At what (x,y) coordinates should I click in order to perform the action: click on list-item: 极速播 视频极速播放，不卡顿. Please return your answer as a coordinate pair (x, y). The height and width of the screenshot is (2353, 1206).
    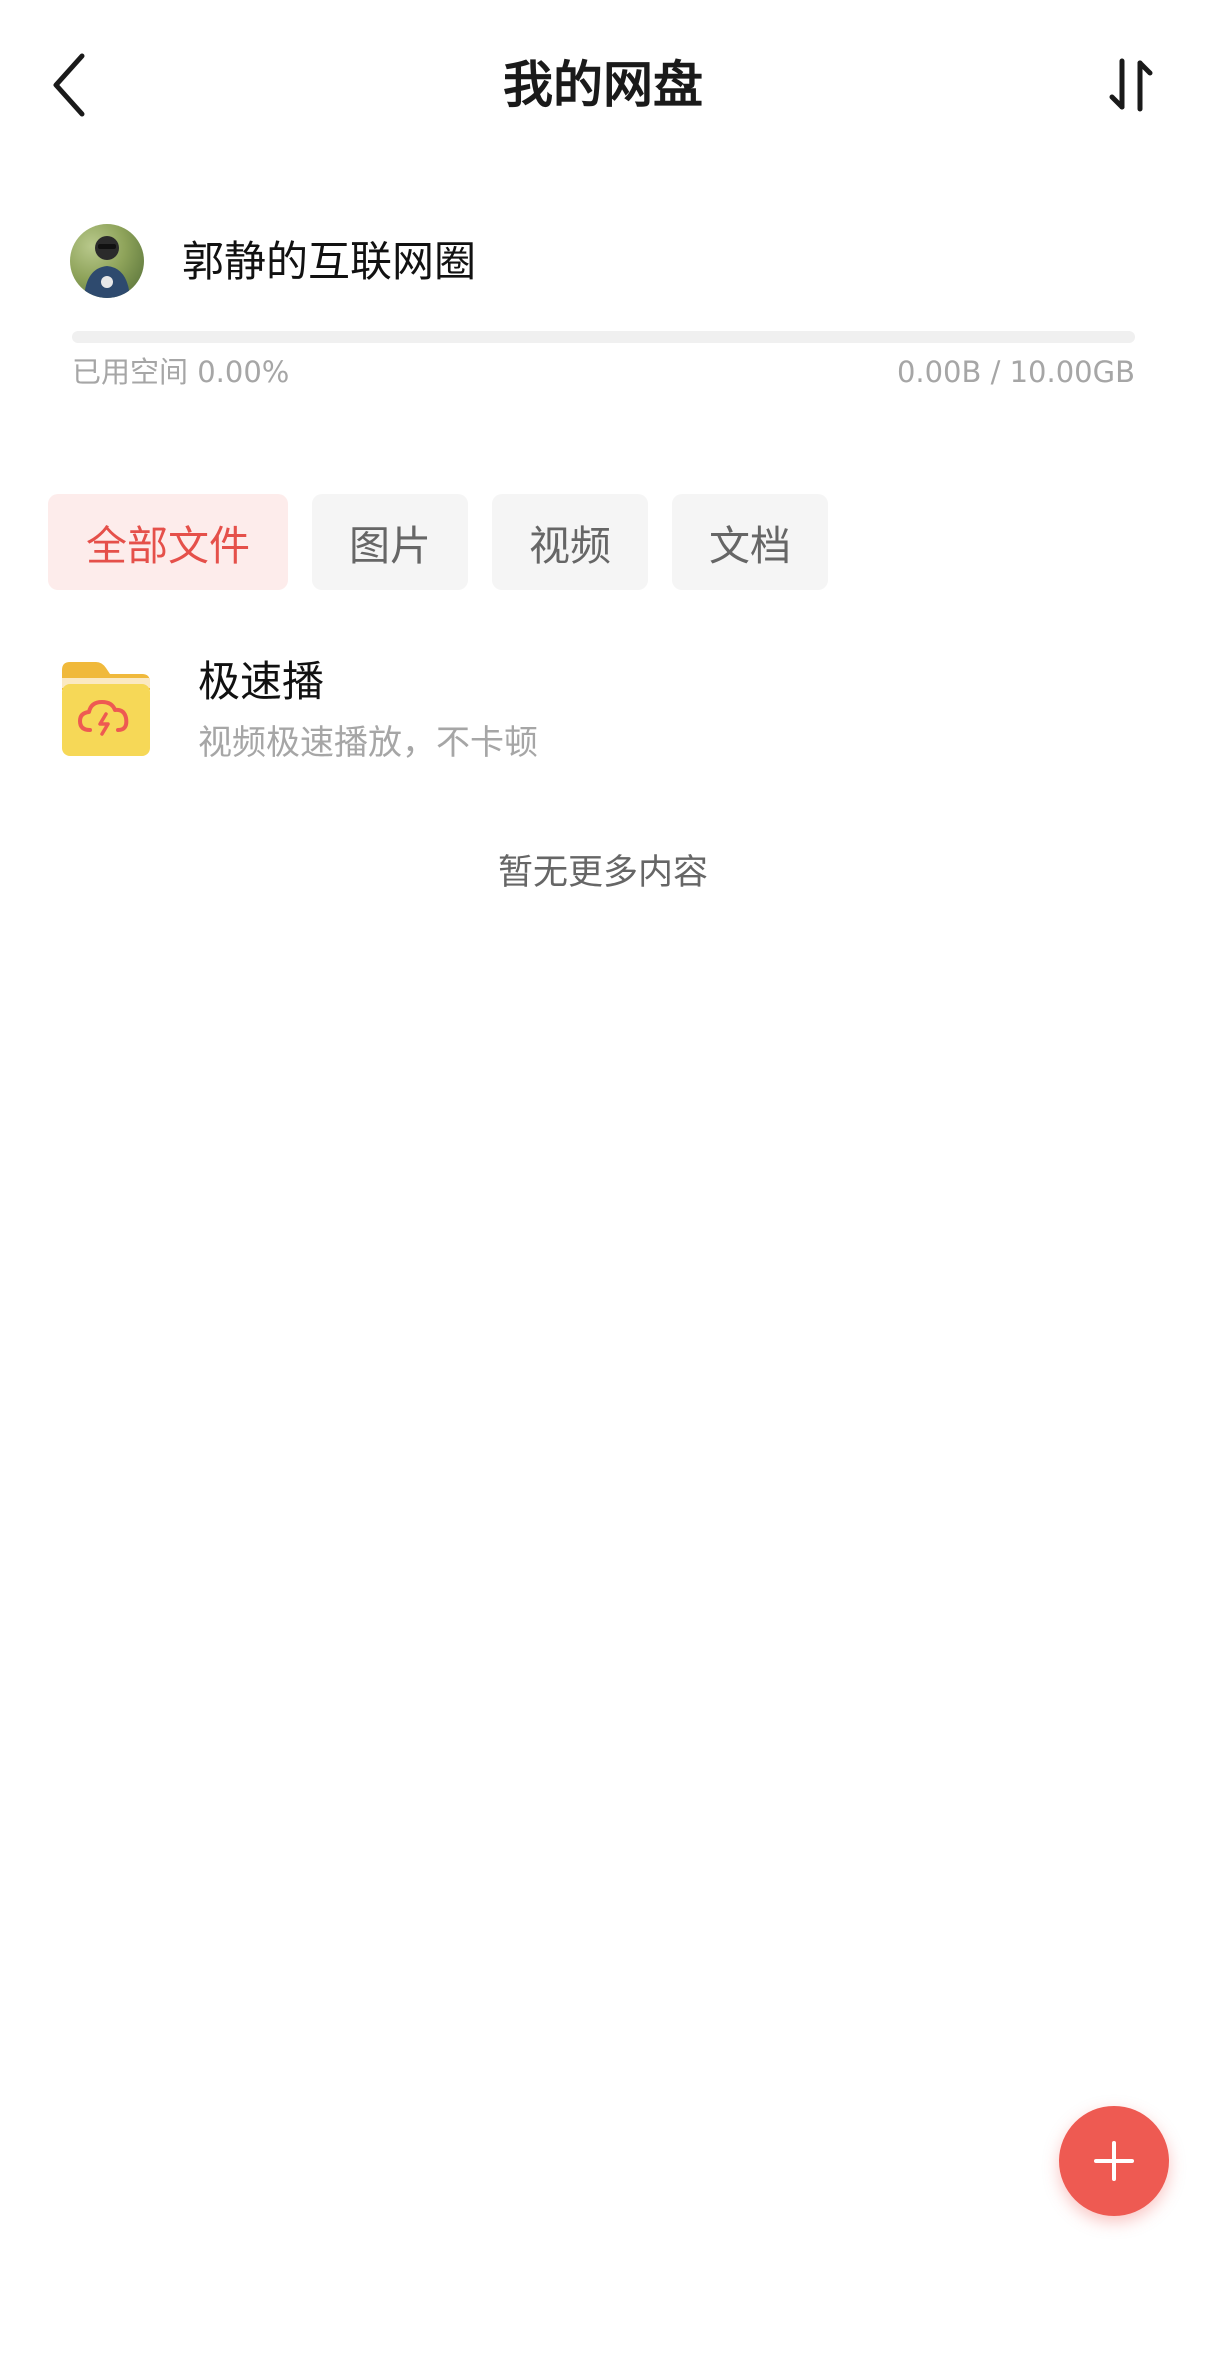
    Looking at the image, I should click on (603, 710).